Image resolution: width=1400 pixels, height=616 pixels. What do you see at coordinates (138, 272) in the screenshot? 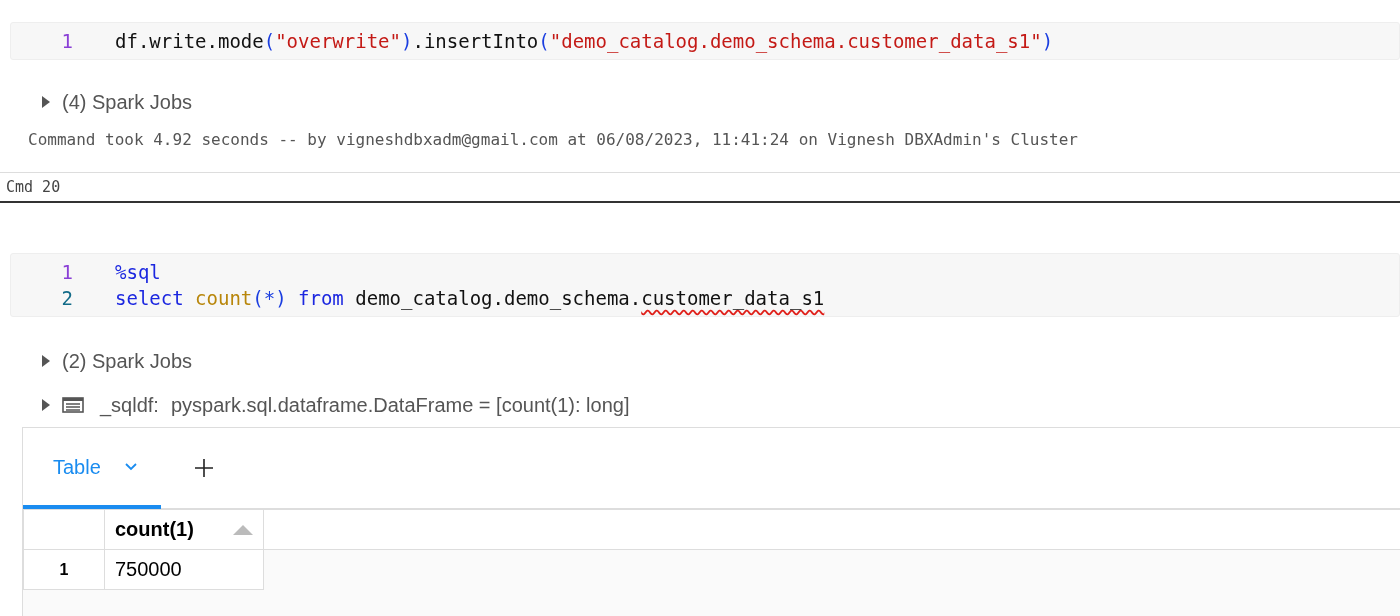
I see `code-line: %sql` at bounding box center [138, 272].